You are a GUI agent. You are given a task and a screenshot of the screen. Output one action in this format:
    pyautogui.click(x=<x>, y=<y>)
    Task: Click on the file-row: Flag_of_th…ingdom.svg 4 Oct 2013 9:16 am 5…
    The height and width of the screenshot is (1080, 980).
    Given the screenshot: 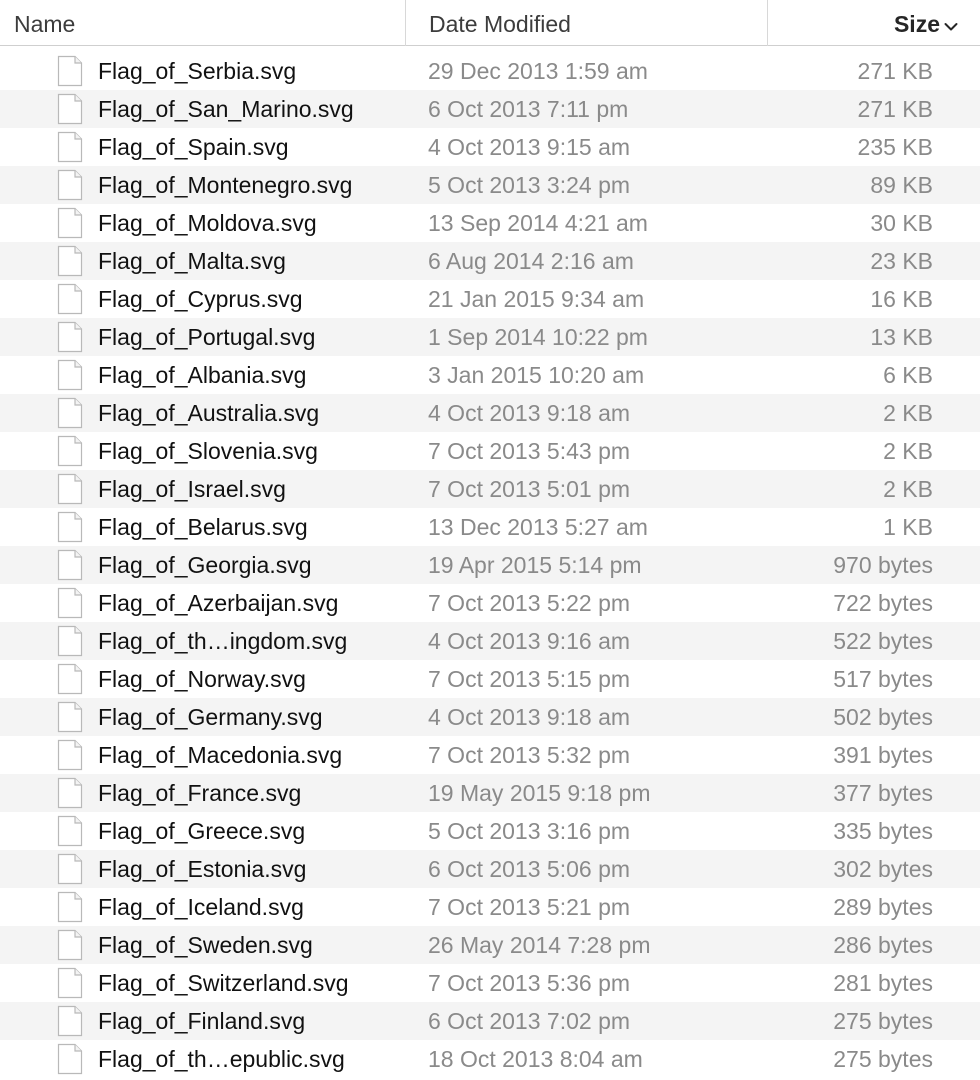 What is the action you would take?
    pyautogui.click(x=490, y=641)
    